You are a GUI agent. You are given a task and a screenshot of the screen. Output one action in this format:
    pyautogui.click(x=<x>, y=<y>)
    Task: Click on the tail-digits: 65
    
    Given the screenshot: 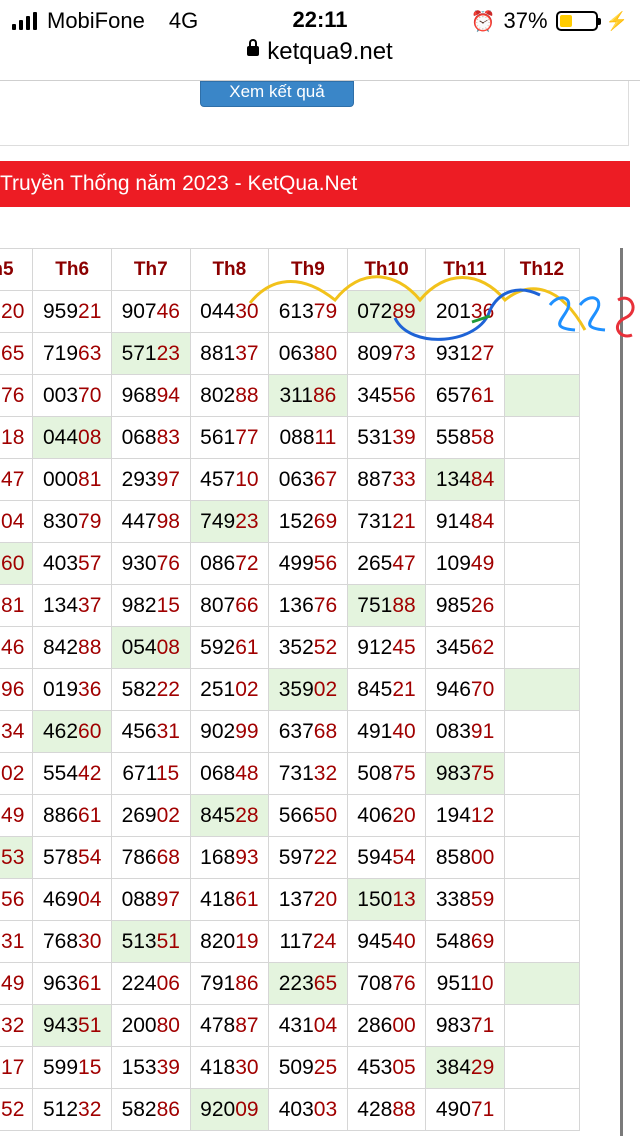 What is the action you would take?
    pyautogui.click(x=325, y=983)
    